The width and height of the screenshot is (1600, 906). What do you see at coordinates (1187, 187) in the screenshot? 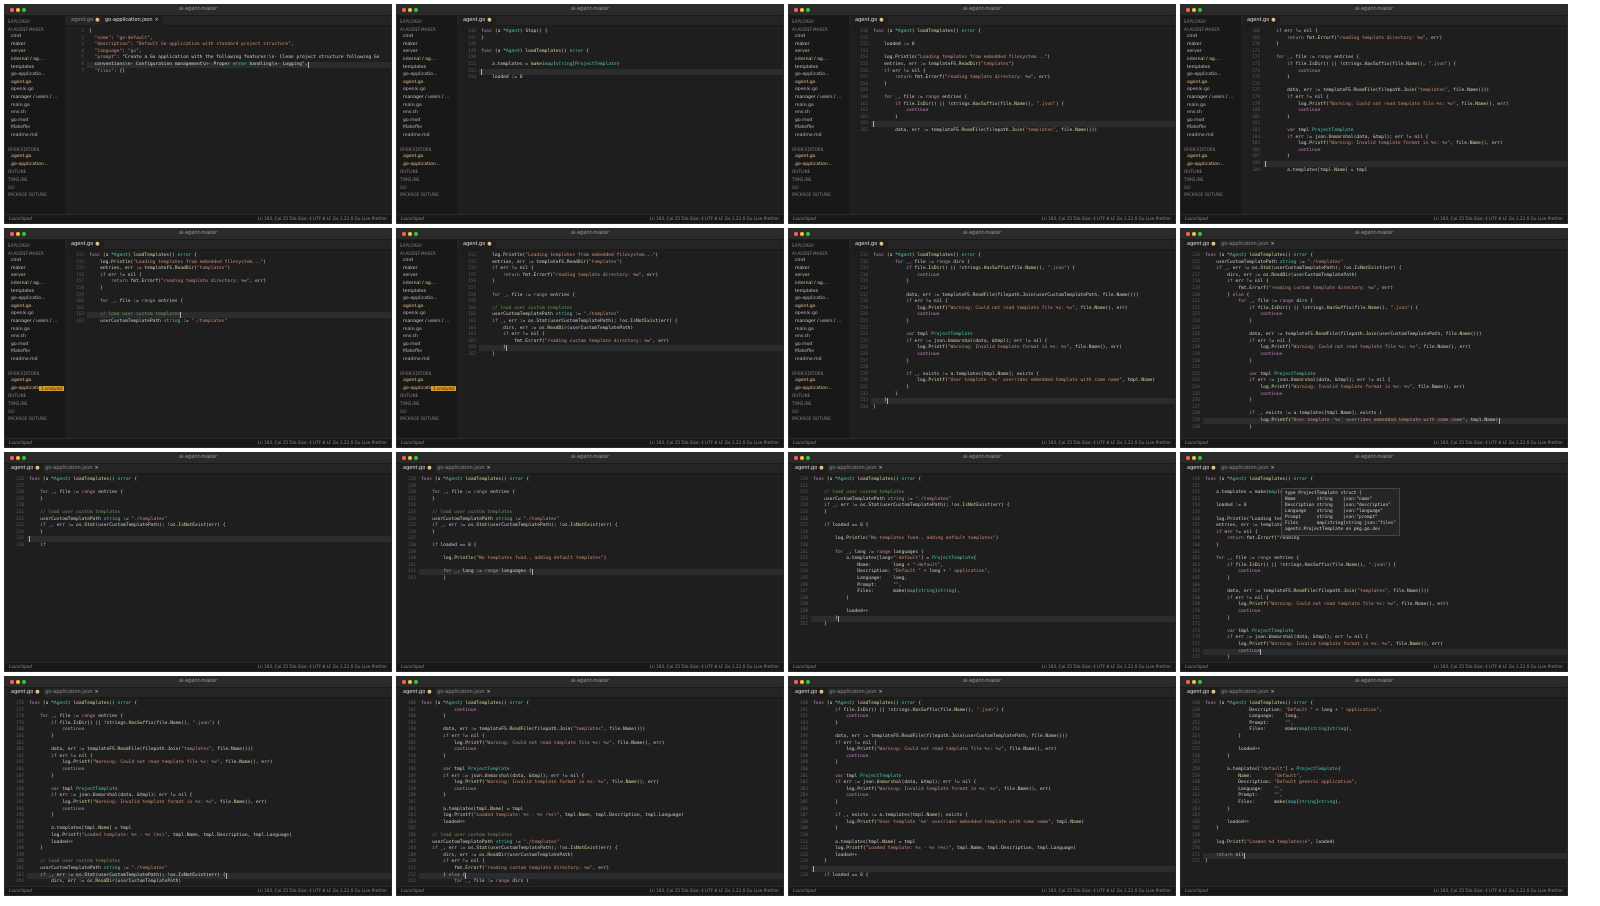
I see `sidebar-section: GO` at bounding box center [1187, 187].